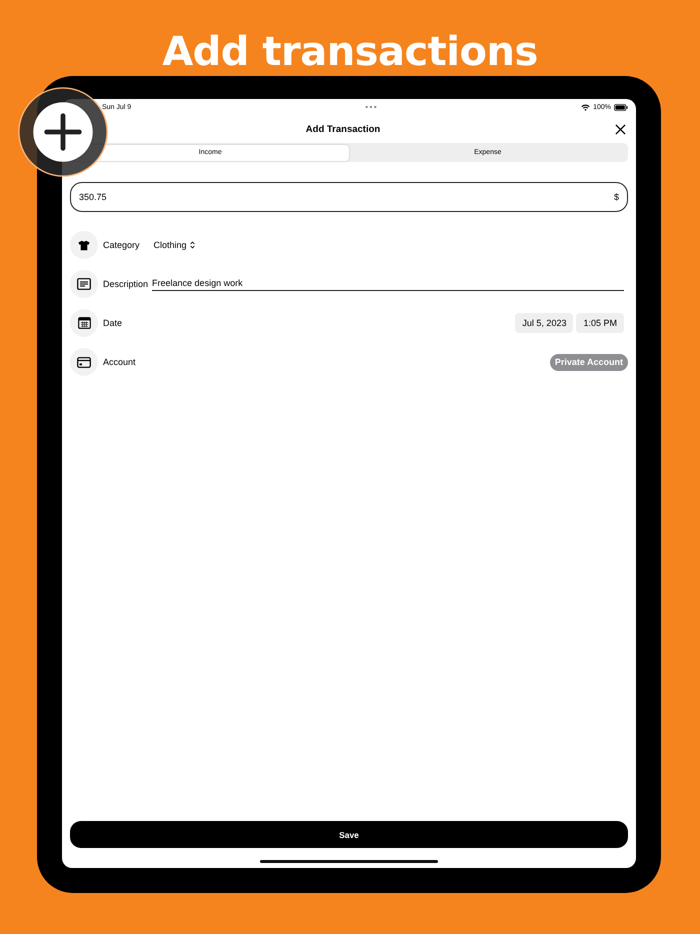 This screenshot has height=934, width=700. What do you see at coordinates (388, 284) in the screenshot?
I see `description-field: Freelance design work` at bounding box center [388, 284].